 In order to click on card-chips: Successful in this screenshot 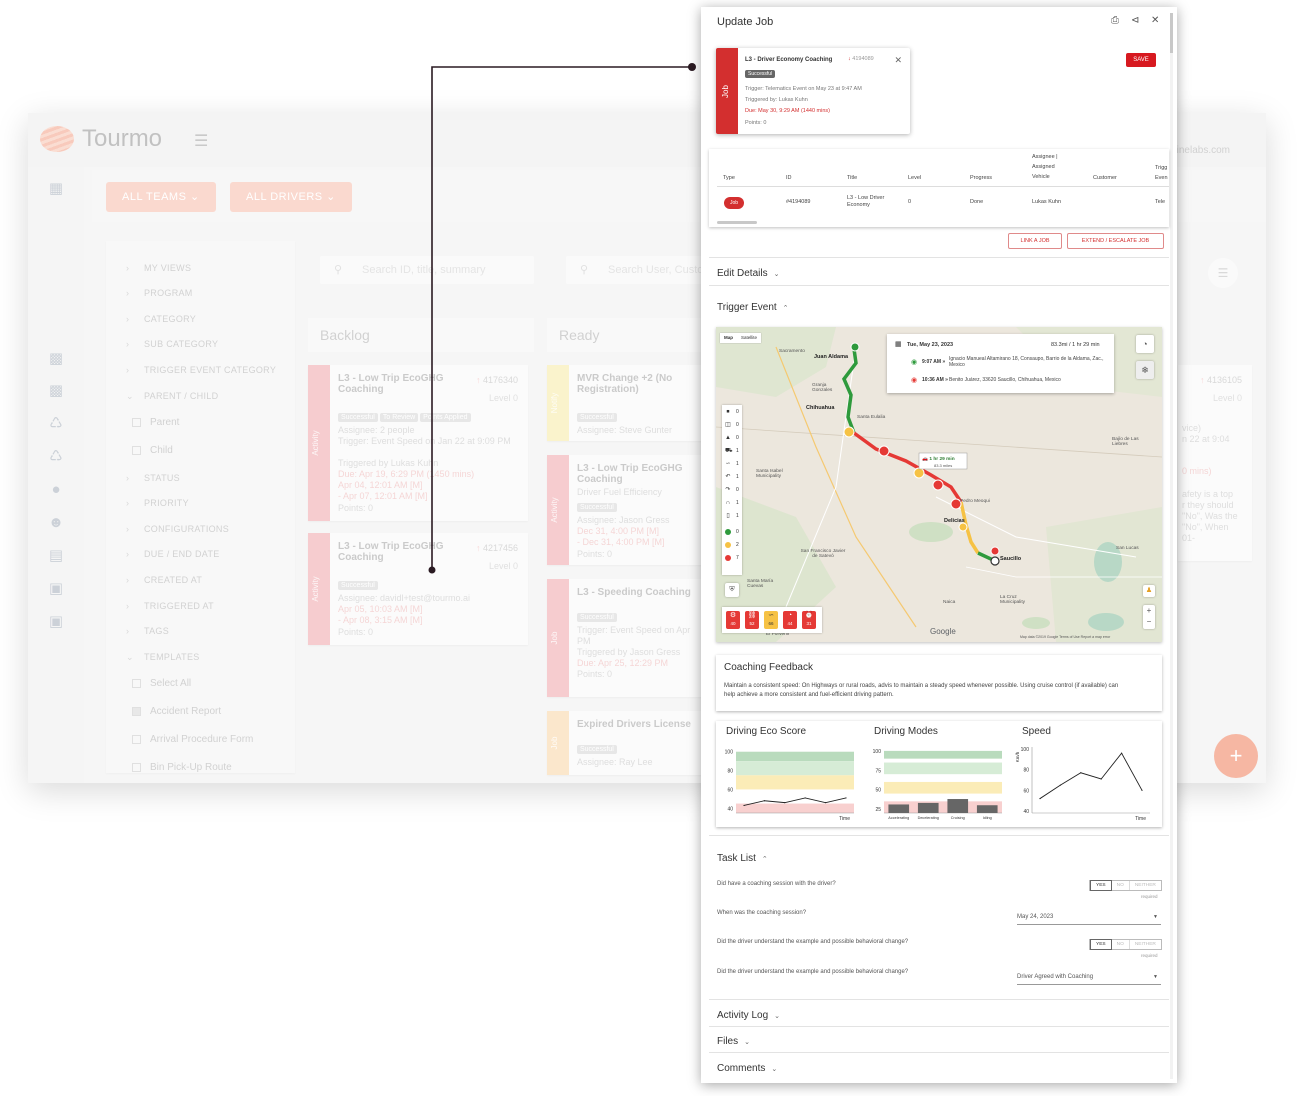, I will do `click(598, 748)`.